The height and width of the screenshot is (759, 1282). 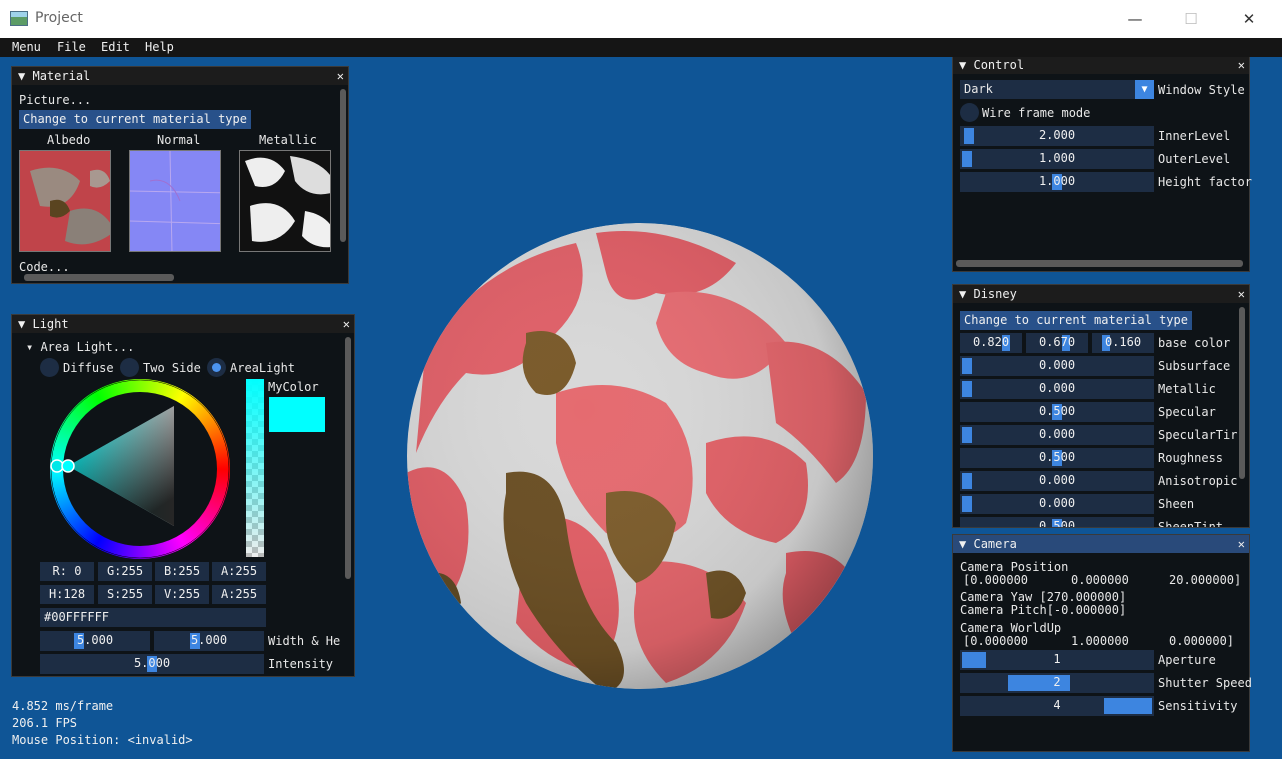 I want to click on g-channel-field: G:255, so click(x=125, y=571).